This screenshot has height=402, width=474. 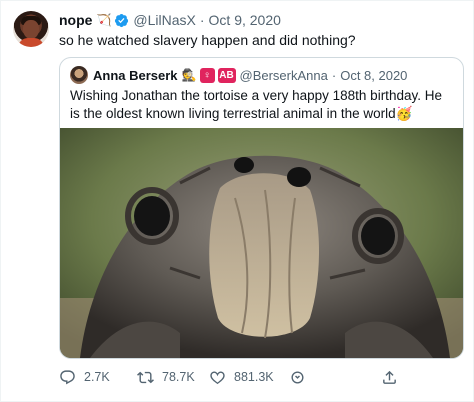 I want to click on analytics-button, so click(x=301, y=377).